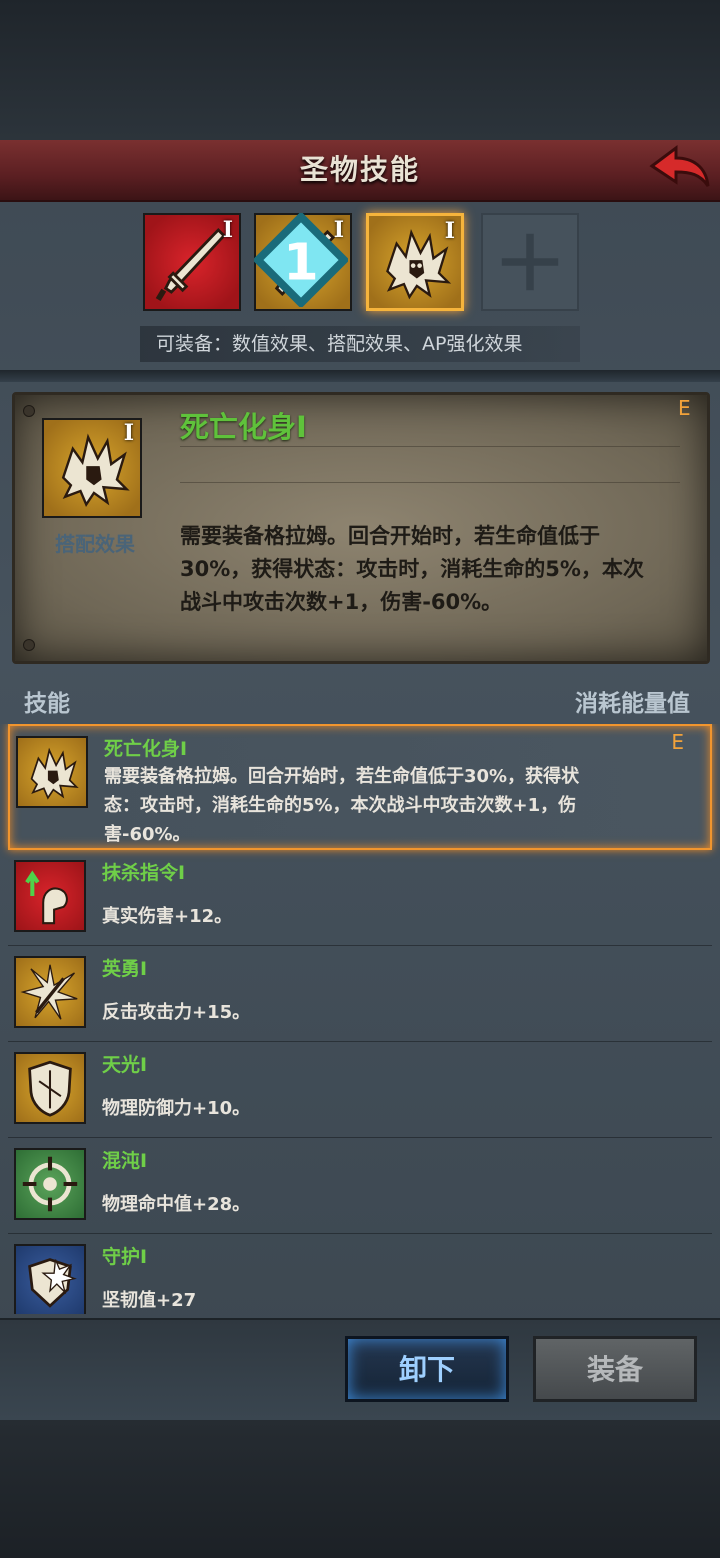 This screenshot has width=720, height=1558. What do you see at coordinates (149, 1300) in the screenshot?
I see `skill-desc: 坚韧值+27` at bounding box center [149, 1300].